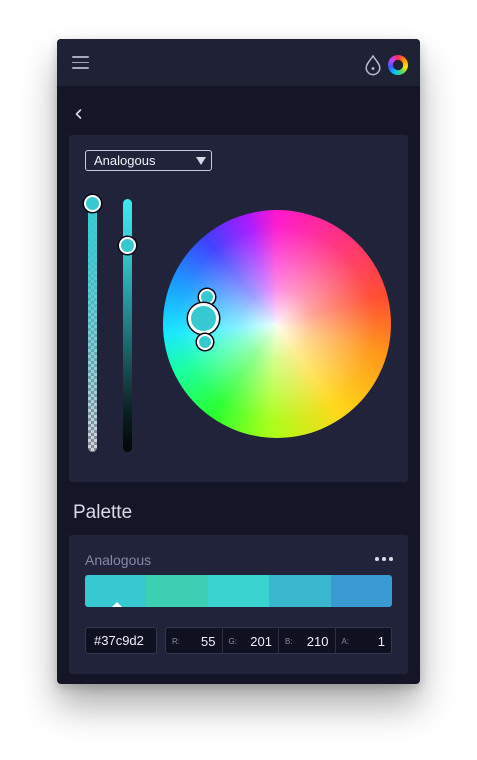 The height and width of the screenshot is (760, 477). Describe the element at coordinates (194, 640) in the screenshot. I see `red-input: R: 55` at that location.